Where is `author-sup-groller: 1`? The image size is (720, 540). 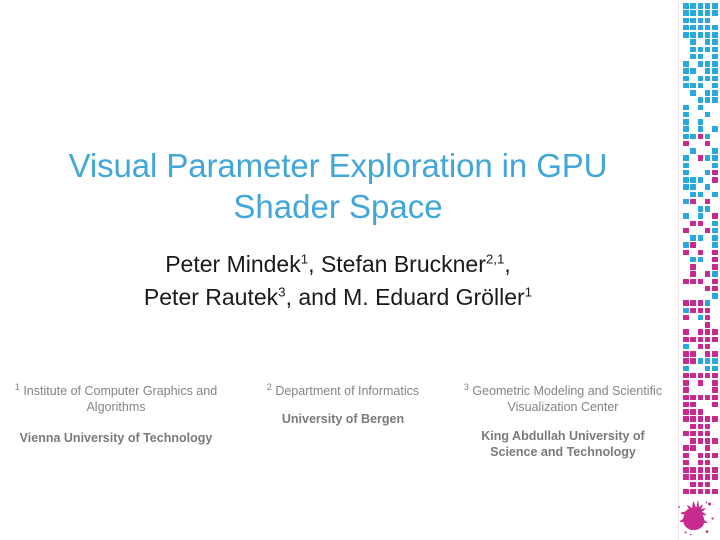
author-sup-groller: 1 is located at coordinates (528, 292).